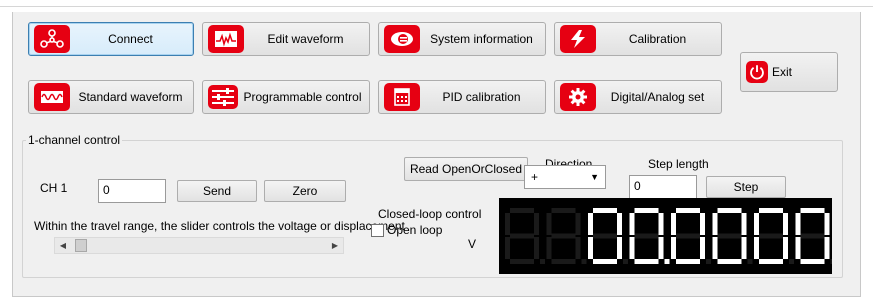  Describe the element at coordinates (63, 245) in the screenshot. I see `chevron-left-icon: ◀` at that location.